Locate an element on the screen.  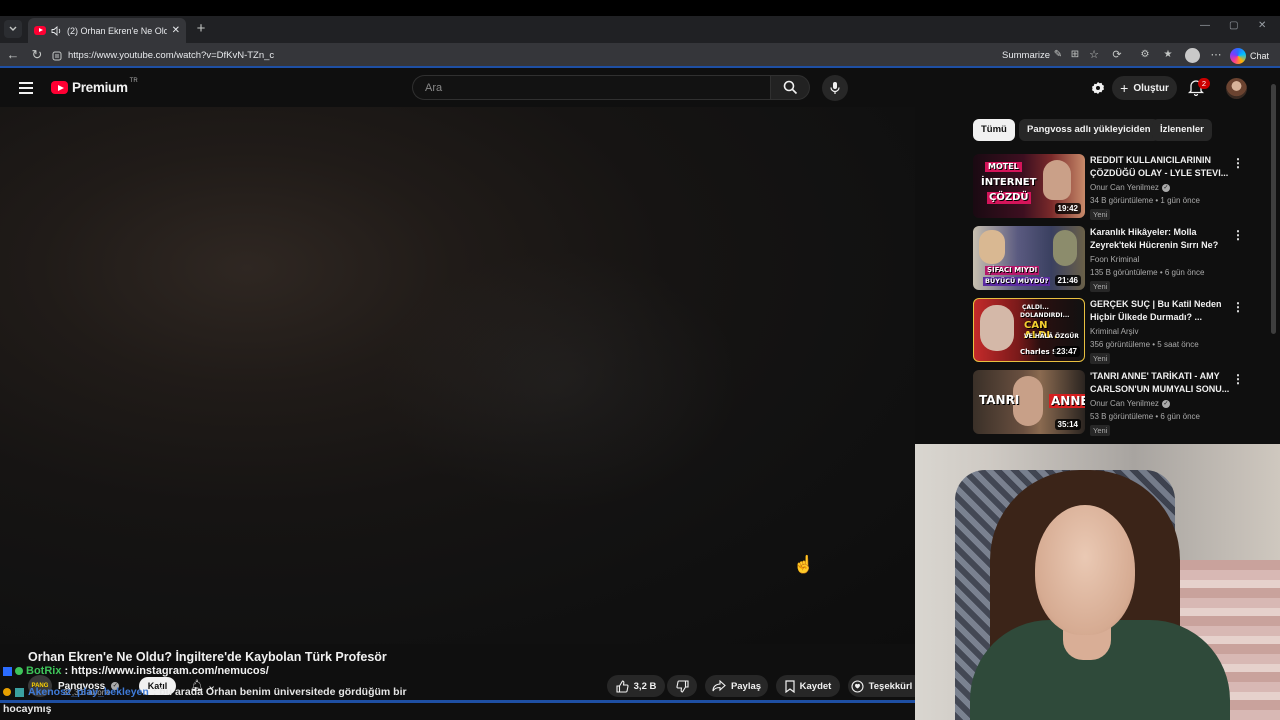
site-info-icon is located at coordinates (57, 56).